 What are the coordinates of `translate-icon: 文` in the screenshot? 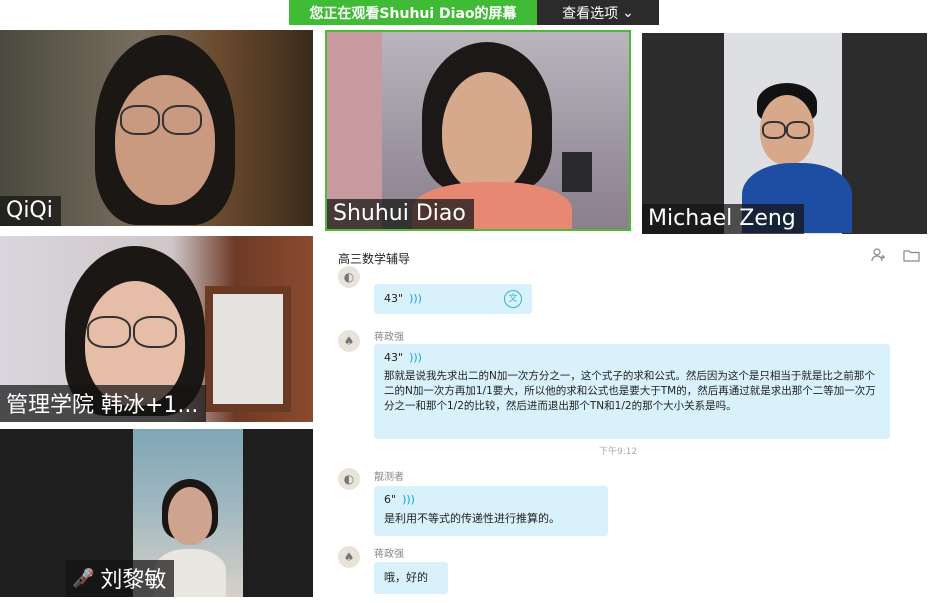 It's located at (513, 299).